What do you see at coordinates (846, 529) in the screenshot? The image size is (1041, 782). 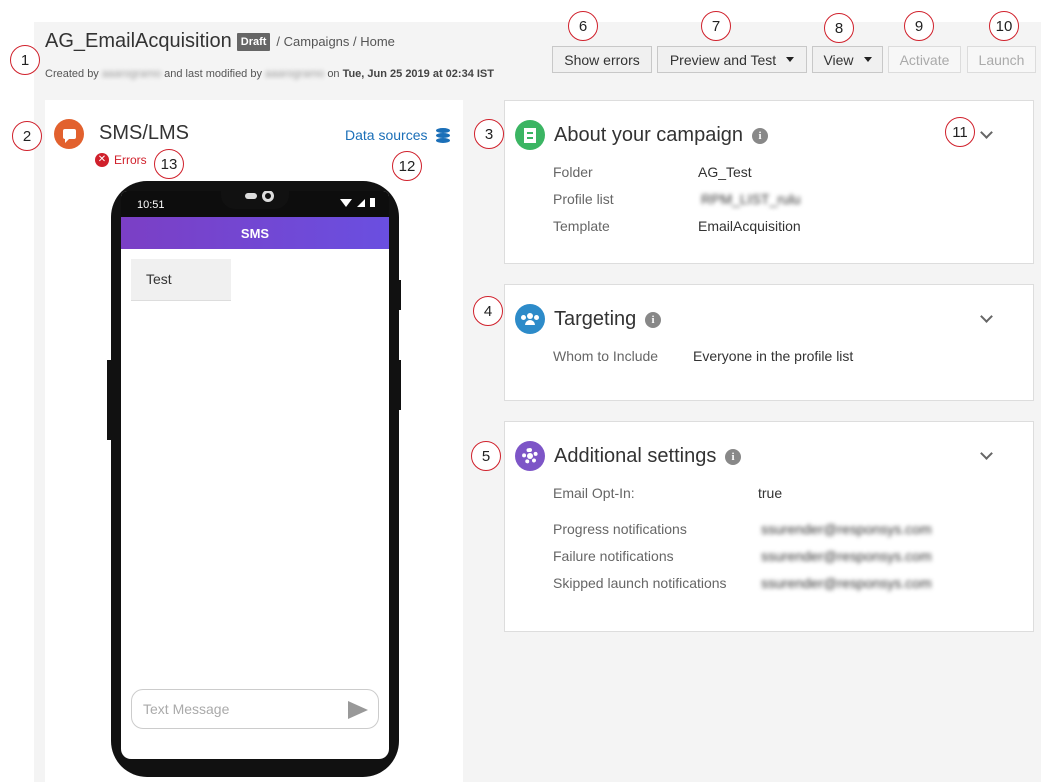 I see `progress-notifications-value: ssurender@responsys.com` at bounding box center [846, 529].